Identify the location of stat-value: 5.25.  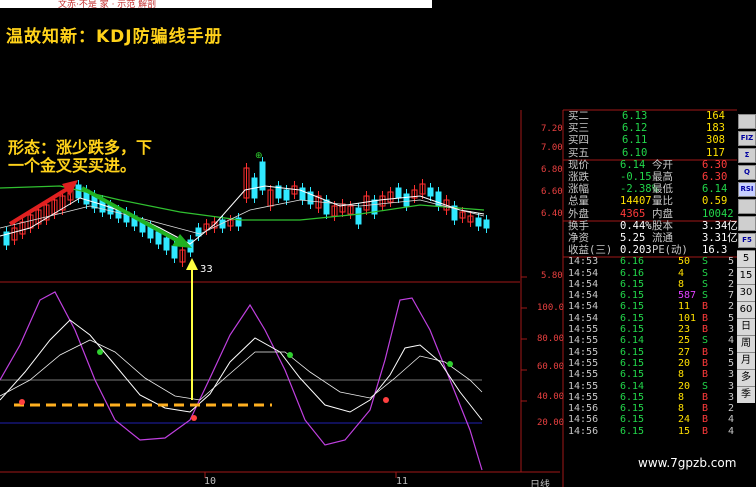
(633, 237).